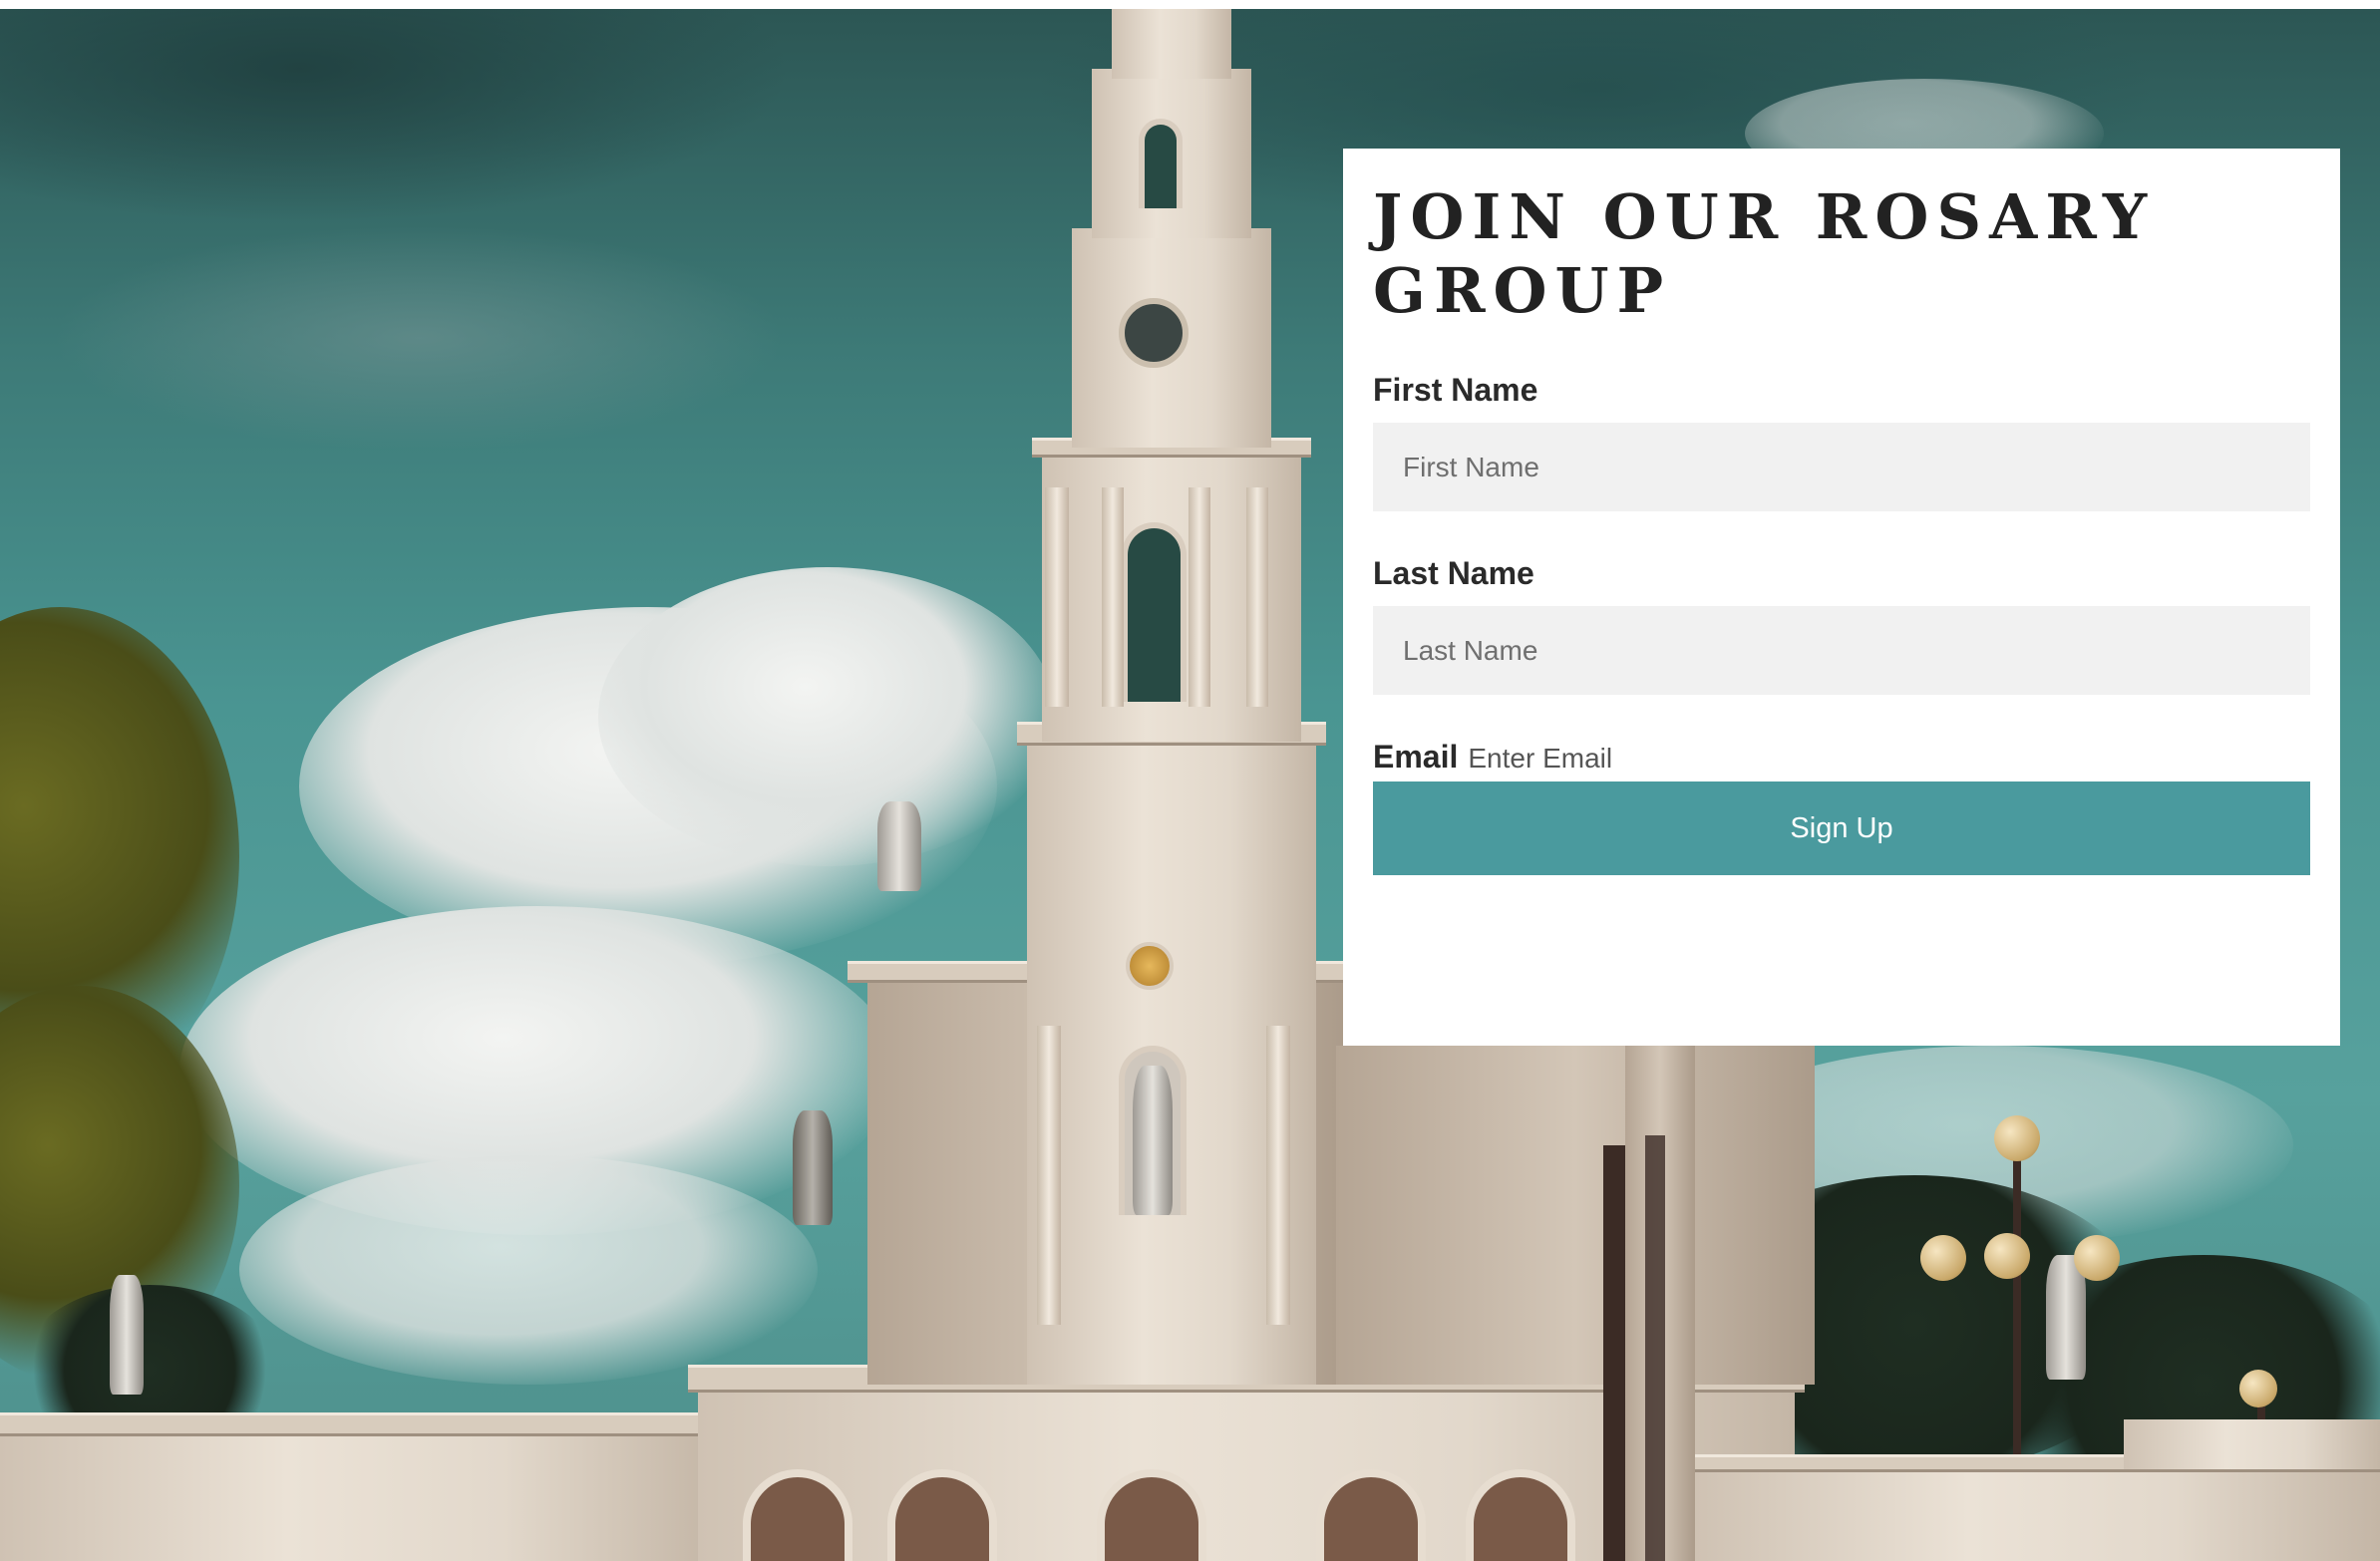 Image resolution: width=2380 pixels, height=1561 pixels. What do you see at coordinates (1453, 573) in the screenshot?
I see `last-name-label: Last Name` at bounding box center [1453, 573].